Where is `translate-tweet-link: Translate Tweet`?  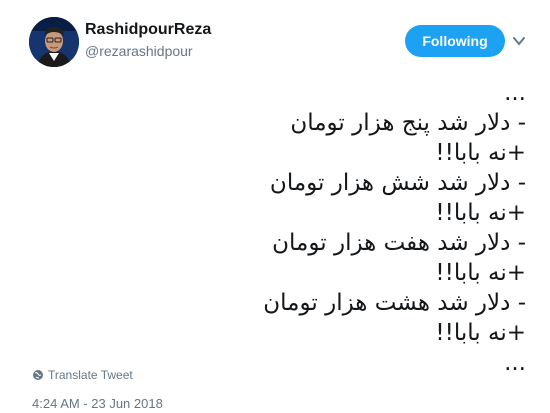
translate-tweet-link: Translate Tweet is located at coordinates (82, 375).